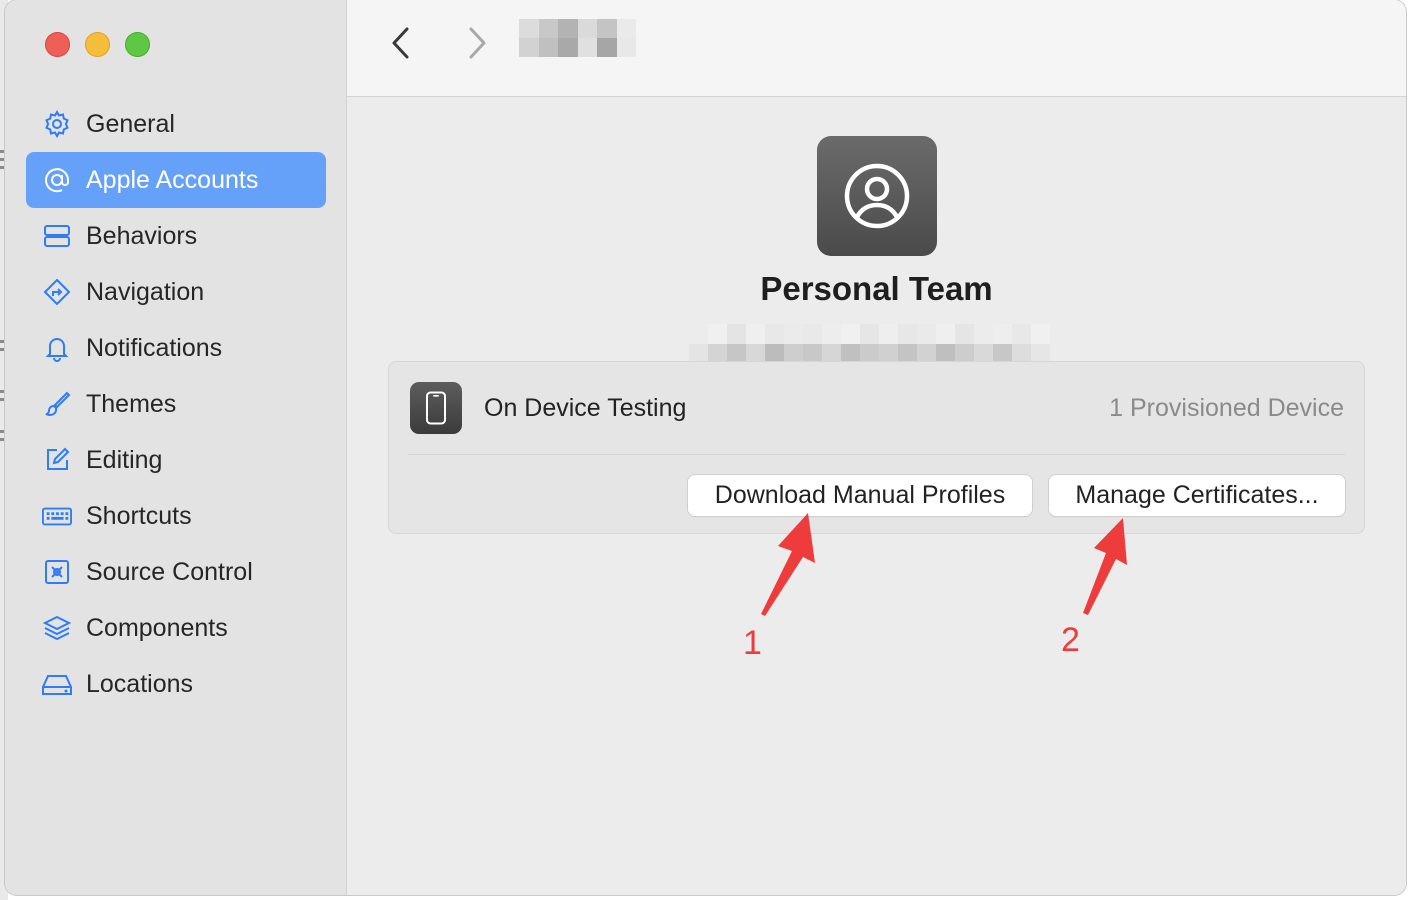 Image resolution: width=1408 pixels, height=900 pixels. What do you see at coordinates (57, 236) in the screenshot?
I see `behaviors-icon` at bounding box center [57, 236].